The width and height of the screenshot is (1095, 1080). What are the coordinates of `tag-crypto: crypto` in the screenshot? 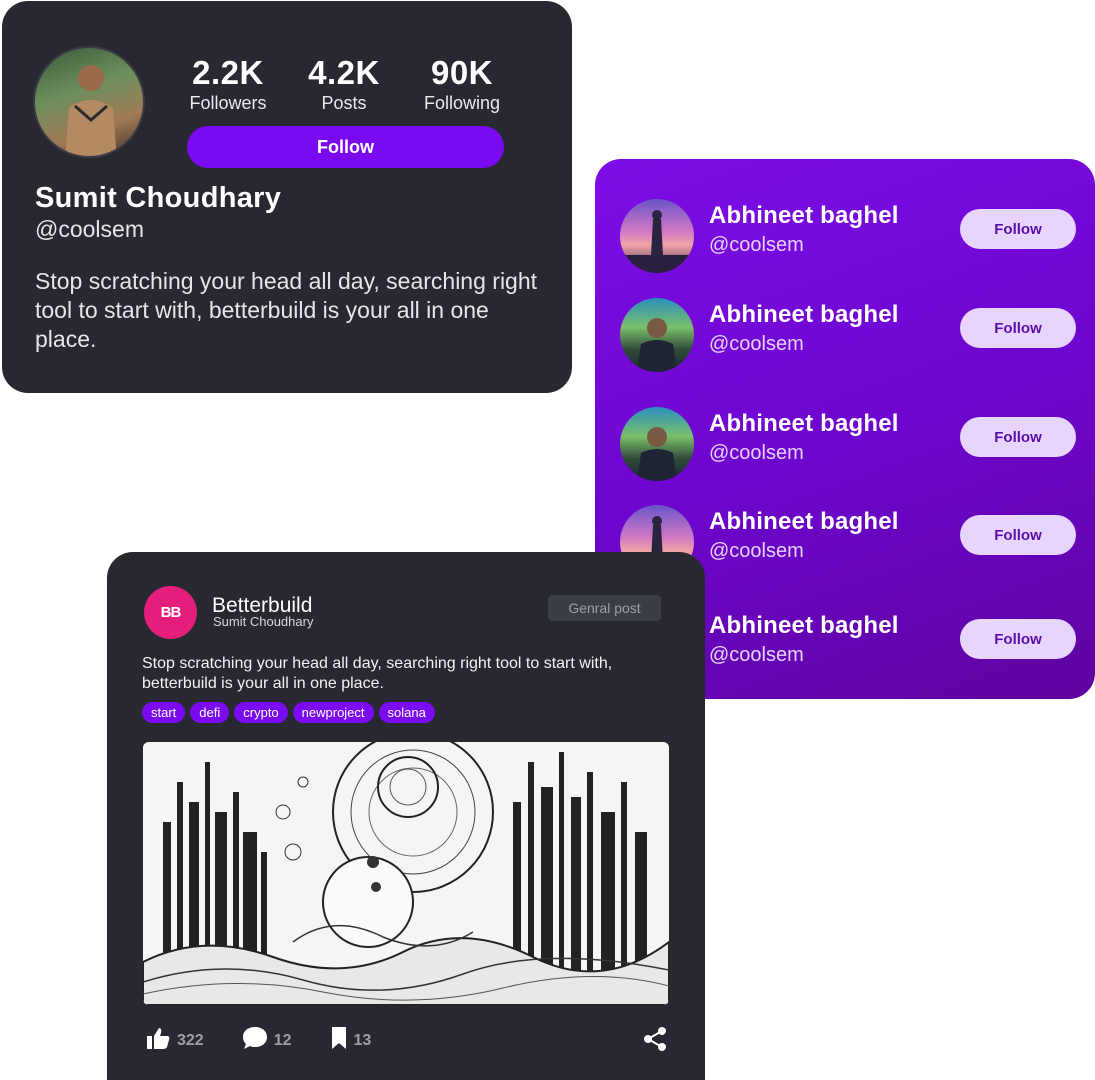 It's located at (261, 712).